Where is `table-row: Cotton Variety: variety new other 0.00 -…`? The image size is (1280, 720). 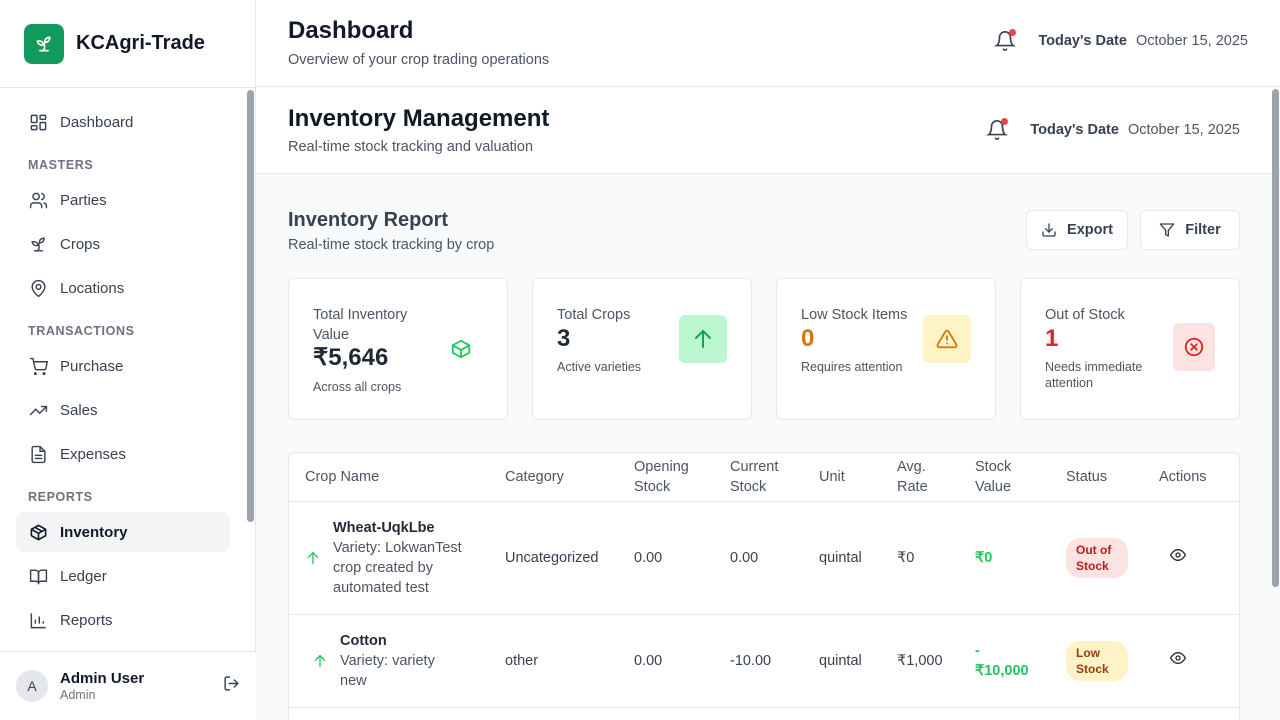 table-row: Cotton Variety: variety new other 0.00 -… is located at coordinates (764, 661).